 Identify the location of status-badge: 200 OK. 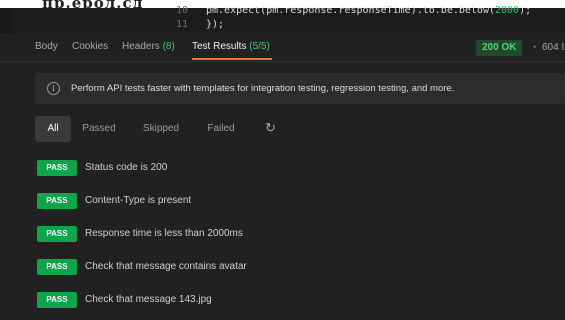
(499, 48).